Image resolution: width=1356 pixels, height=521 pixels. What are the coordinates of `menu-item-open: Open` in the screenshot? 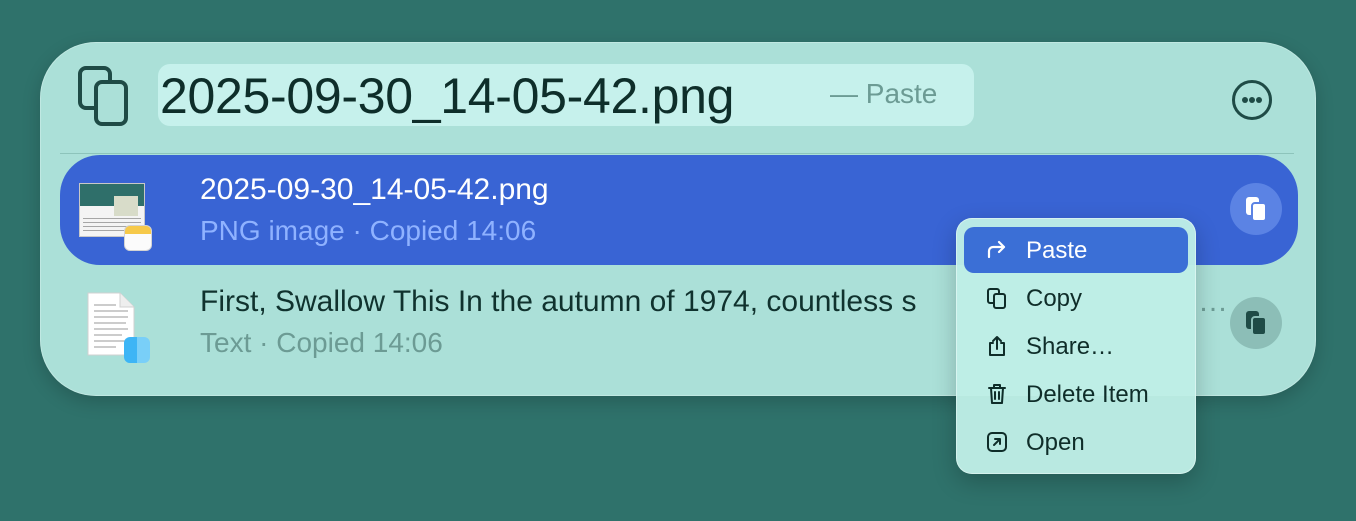 It's located at (1076, 442).